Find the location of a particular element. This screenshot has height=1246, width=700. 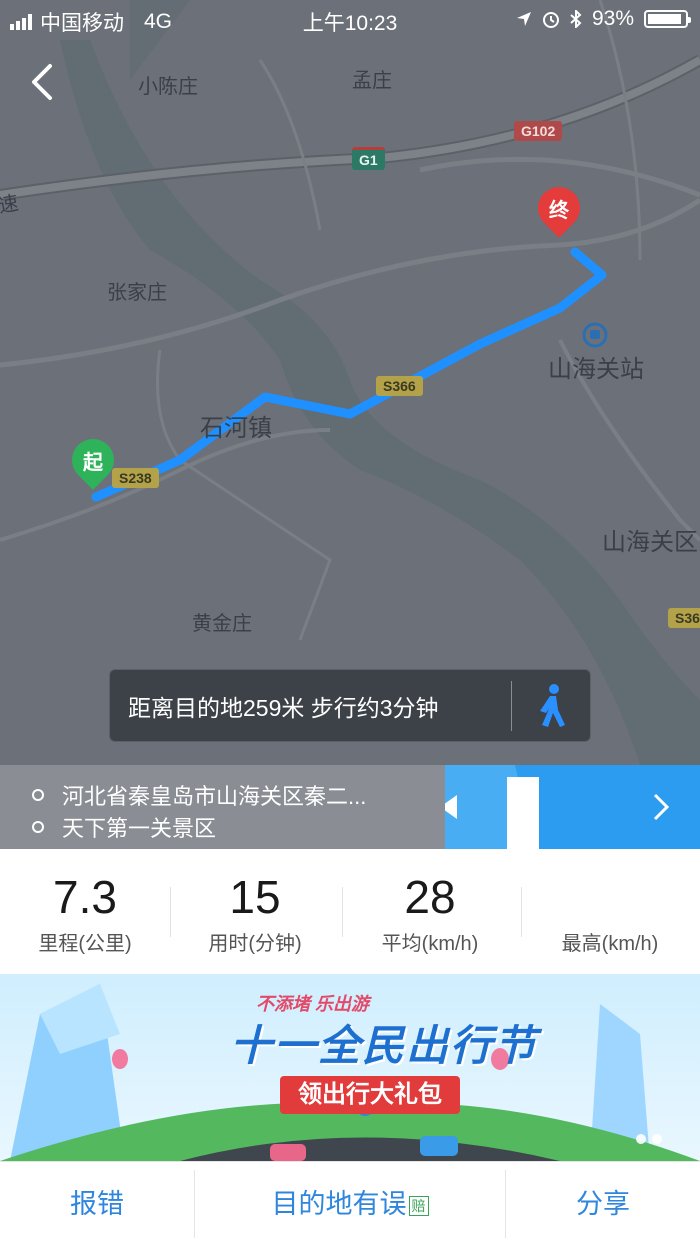

navigation-graphic is located at coordinates (572, 807).